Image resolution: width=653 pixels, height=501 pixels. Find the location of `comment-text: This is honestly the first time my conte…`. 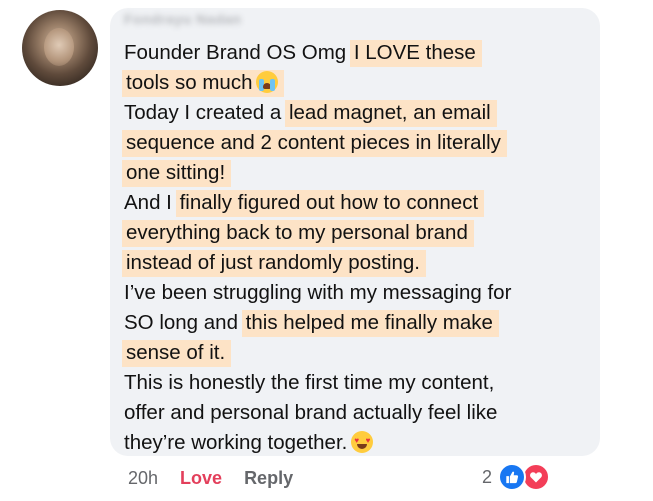

comment-text: This is honestly the first time my conte… is located at coordinates (309, 382).